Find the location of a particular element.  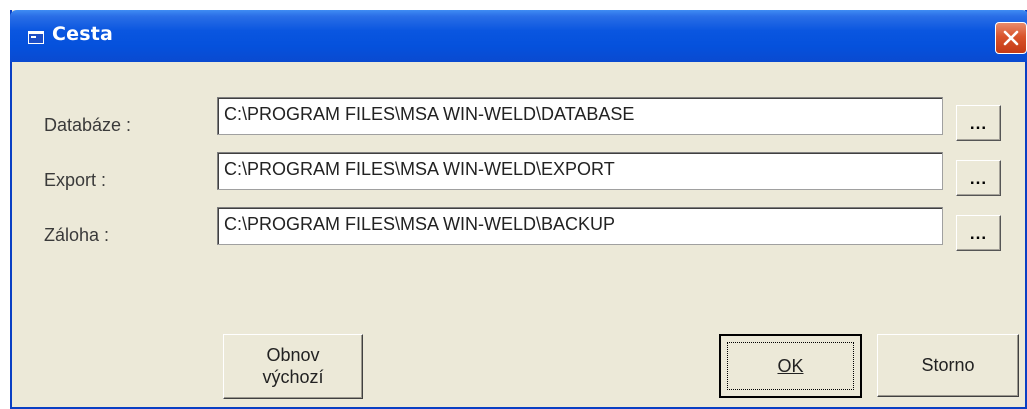

database-path-input: C:\PROGRAM FILES\MSA WIN-WELD\DATABASE is located at coordinates (580, 116).